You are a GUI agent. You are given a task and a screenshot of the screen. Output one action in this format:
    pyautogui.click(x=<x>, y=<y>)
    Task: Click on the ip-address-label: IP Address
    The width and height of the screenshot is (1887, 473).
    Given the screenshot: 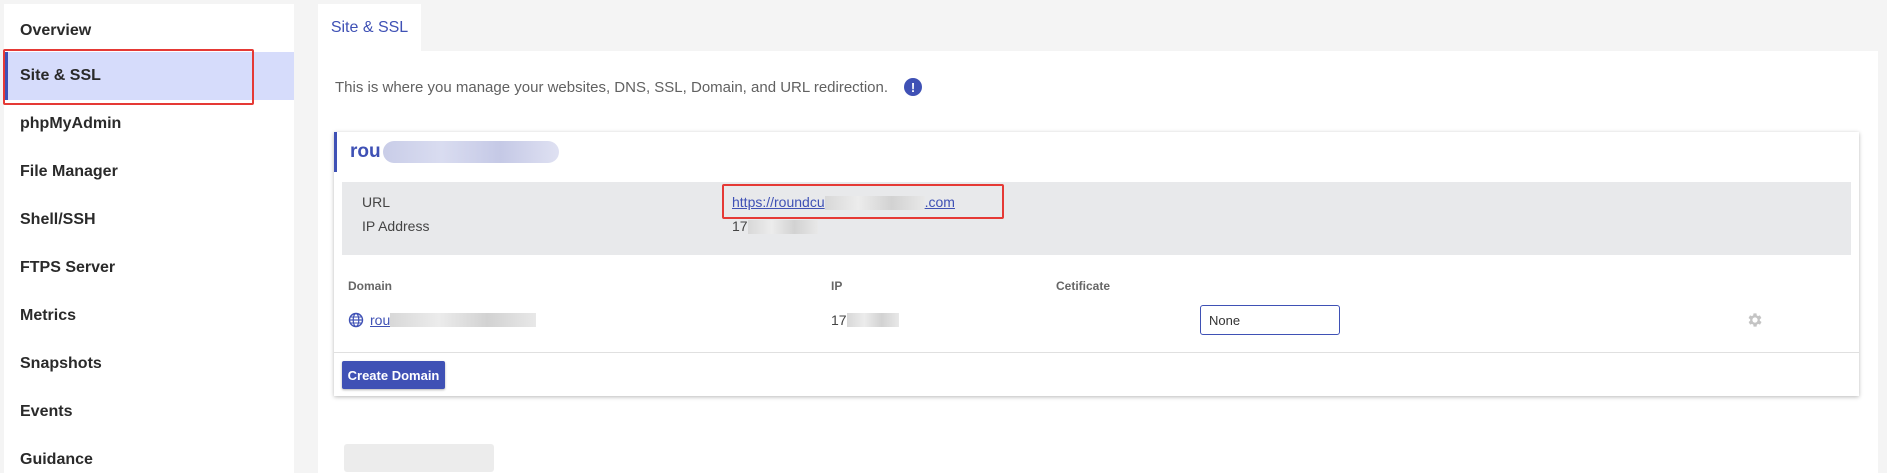 What is the action you would take?
    pyautogui.click(x=396, y=226)
    